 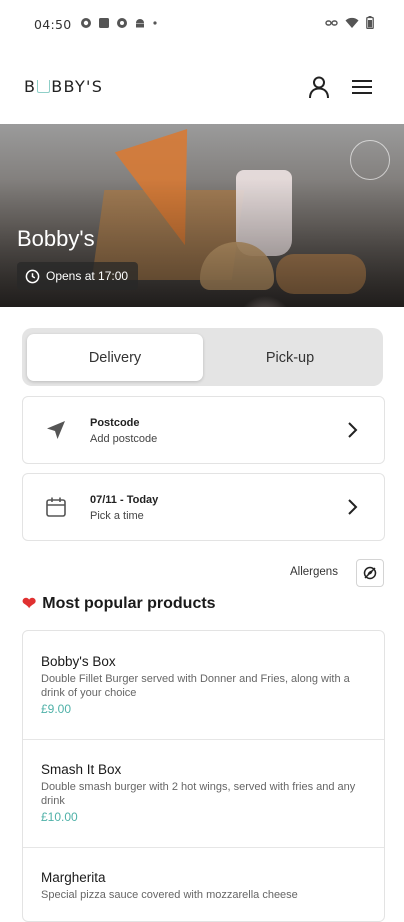 I want to click on order-type-toggle: Delivery Pick-up, so click(x=202, y=357).